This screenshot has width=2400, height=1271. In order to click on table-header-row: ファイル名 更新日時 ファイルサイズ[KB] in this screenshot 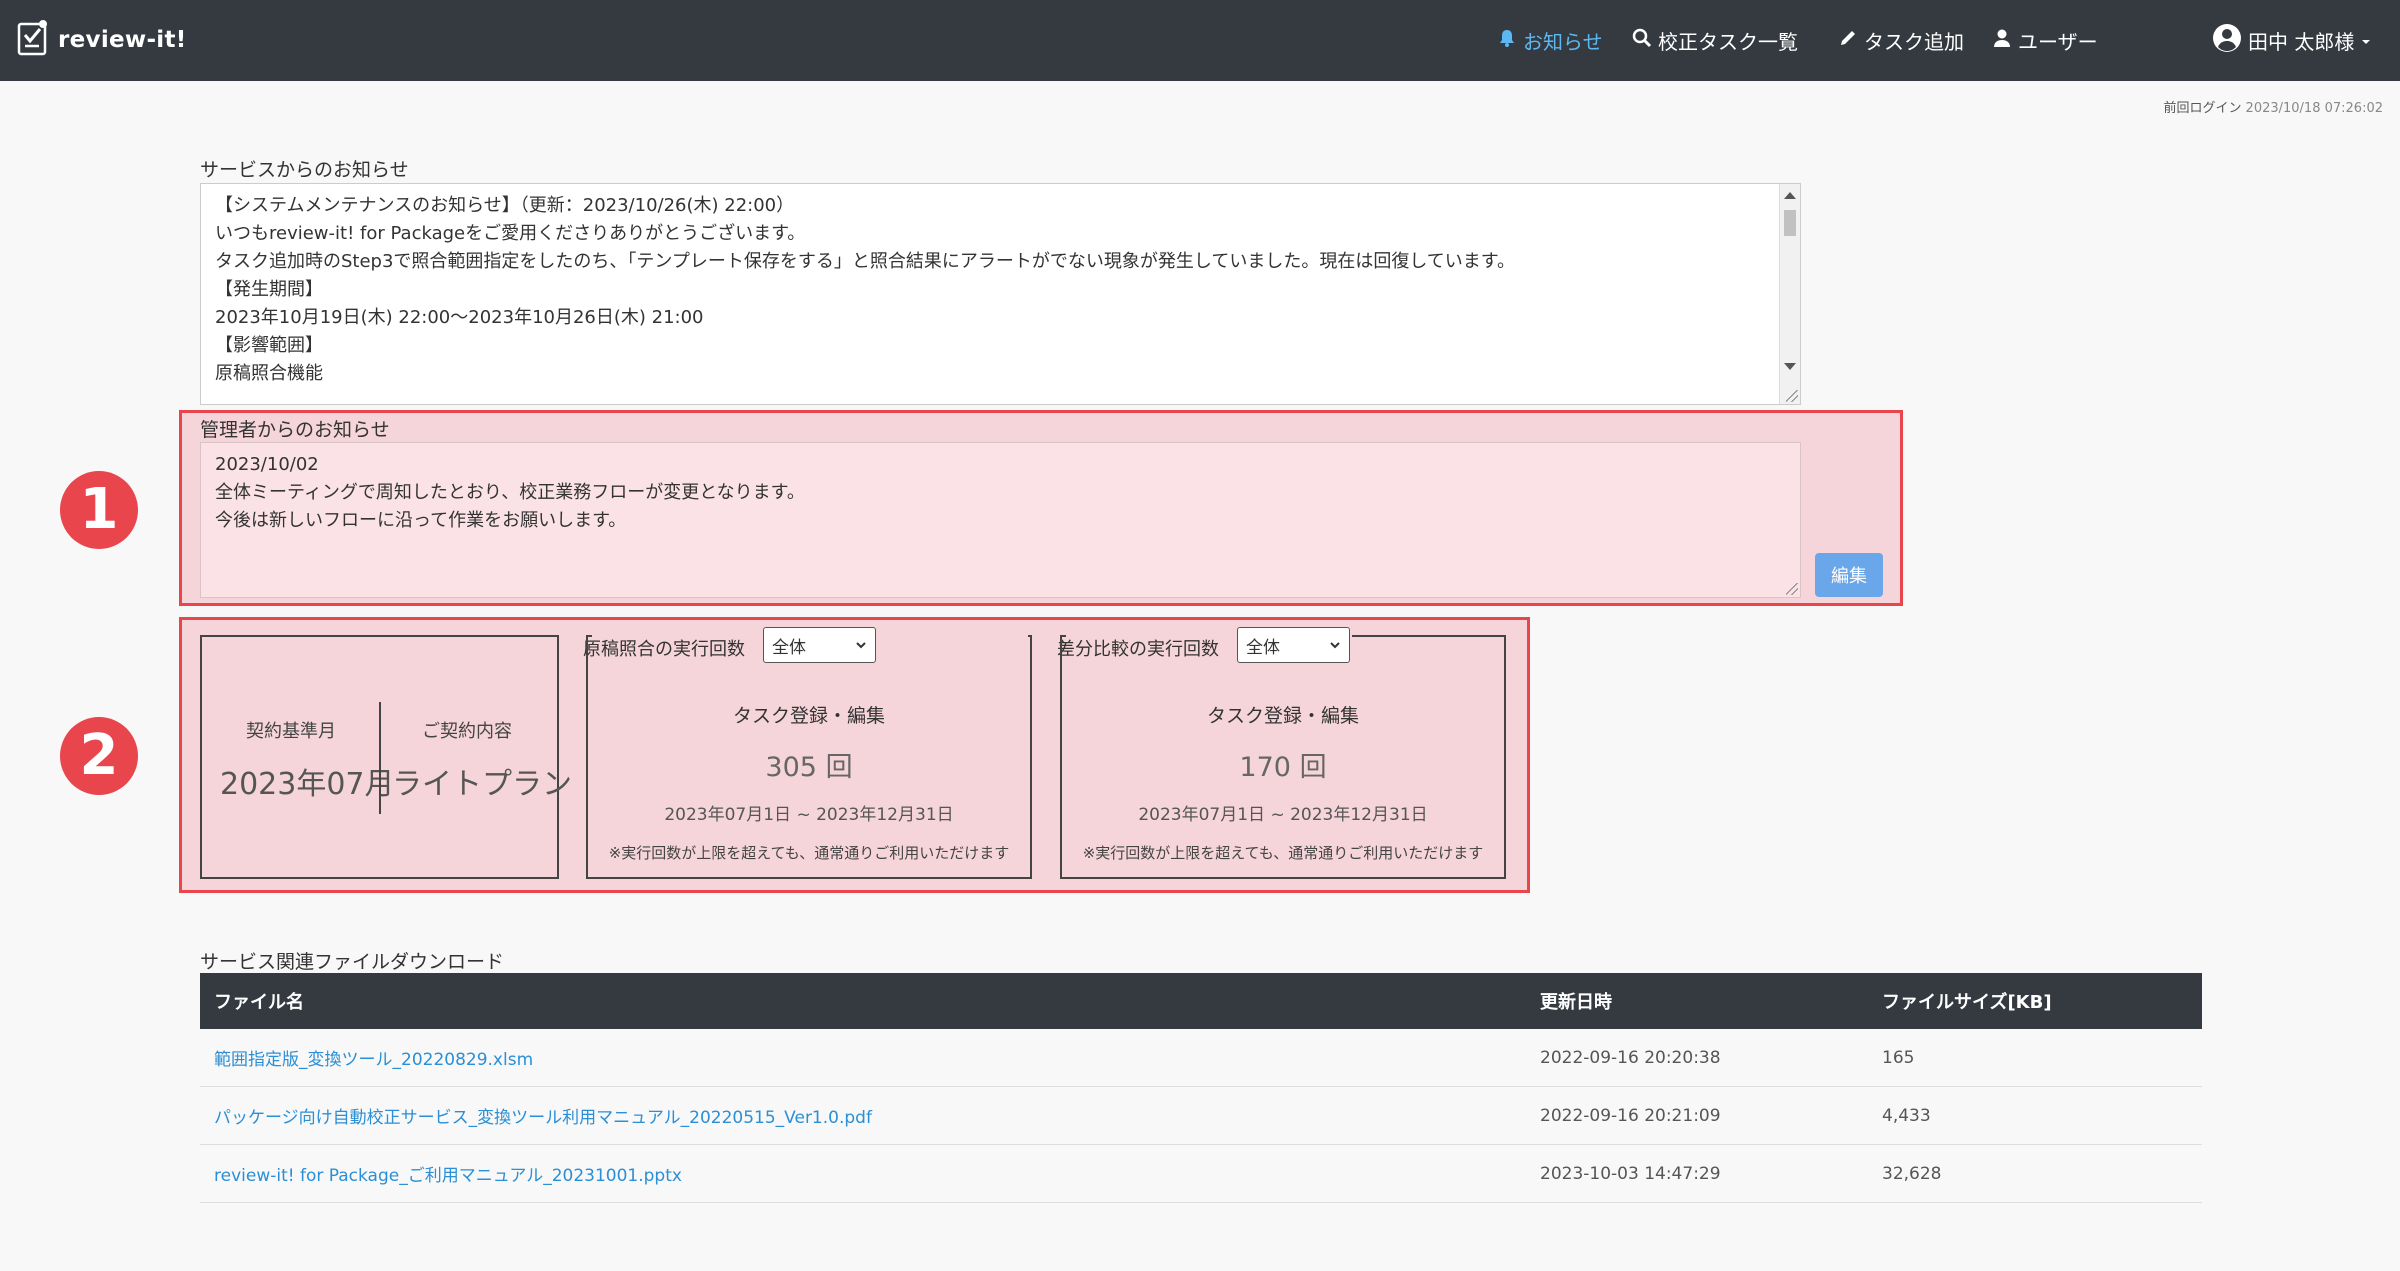, I will do `click(1201, 1001)`.